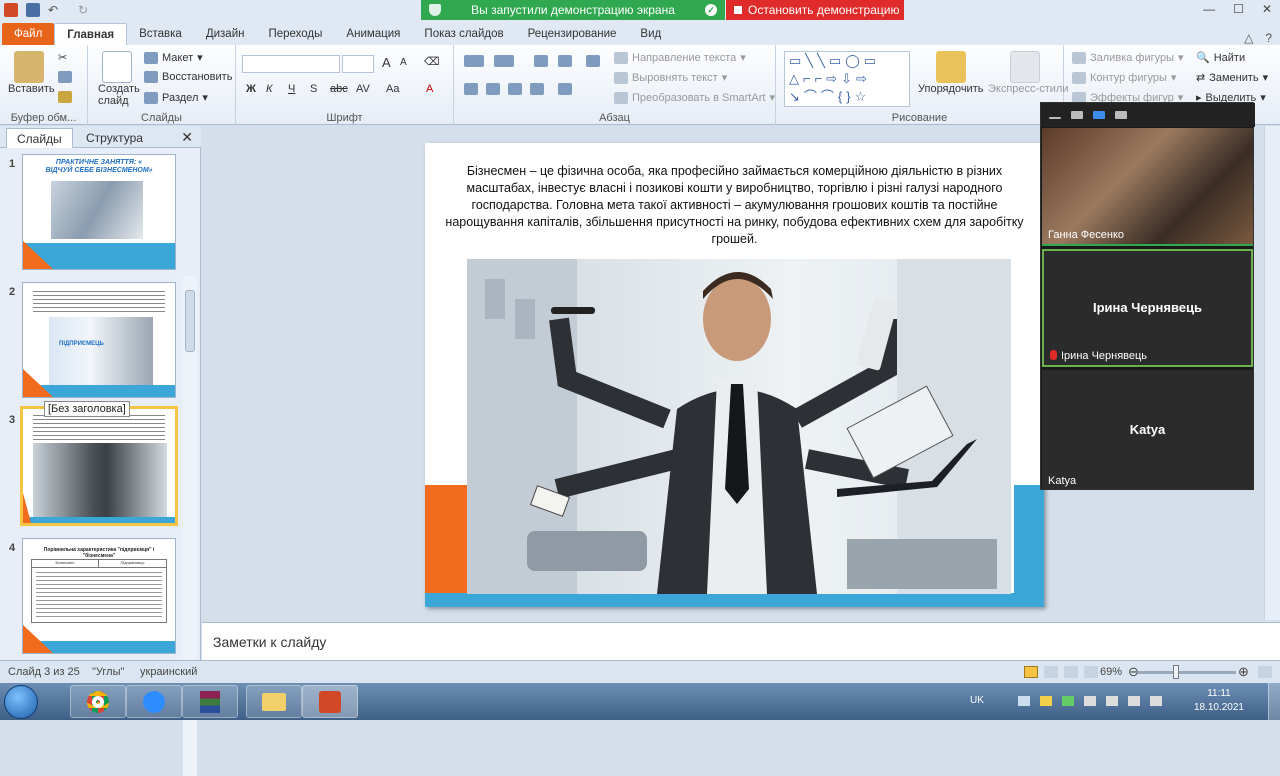 The width and height of the screenshot is (1280, 776). Describe the element at coordinates (1071, 672) in the screenshot. I see `reading-view-icon` at that location.